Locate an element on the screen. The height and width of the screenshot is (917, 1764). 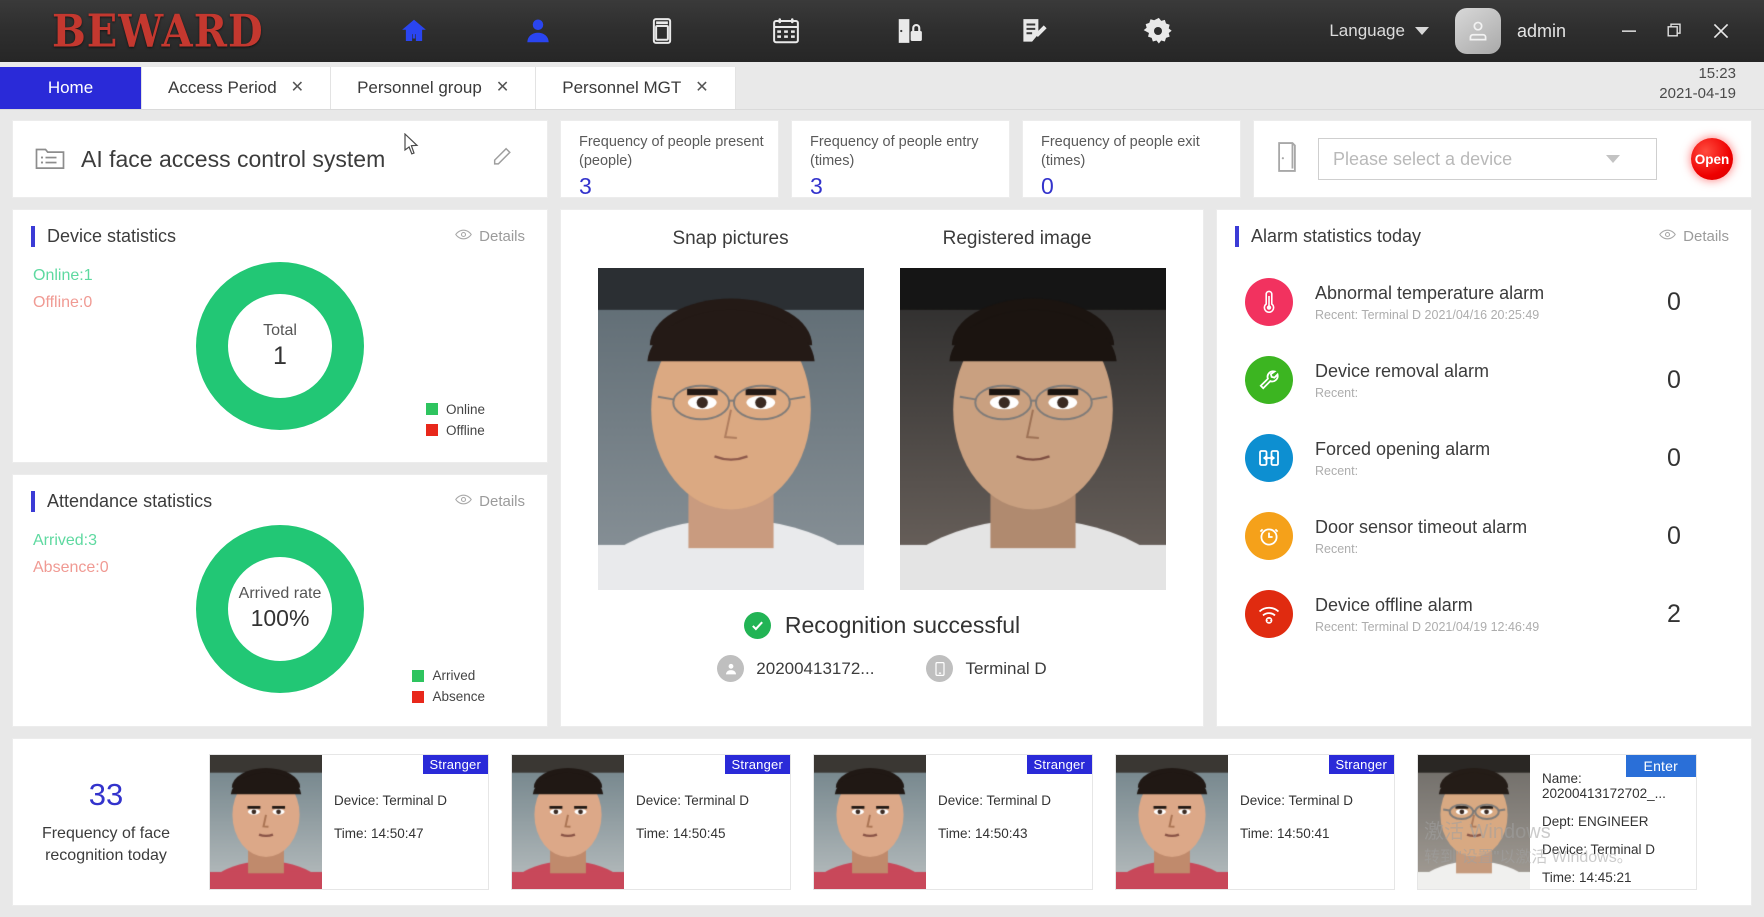
alarm-details-link: Details is located at coordinates (1694, 236).